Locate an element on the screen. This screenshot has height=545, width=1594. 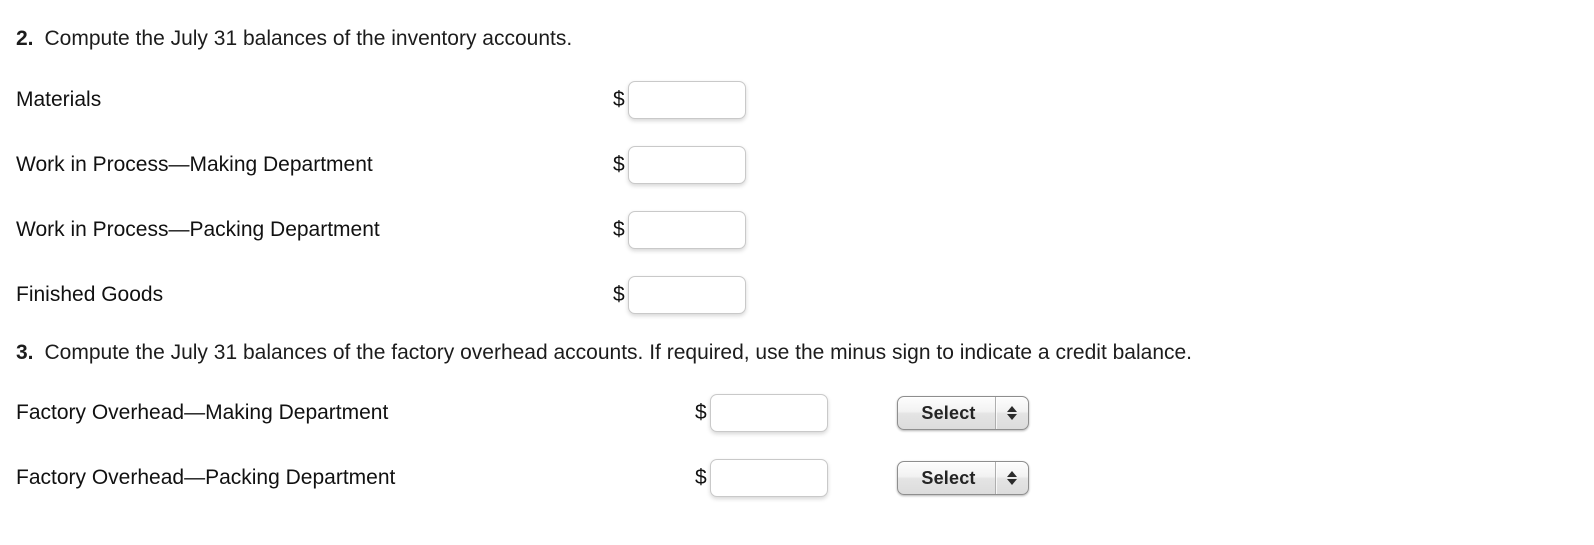
overhead-making-amount-input is located at coordinates (768, 413).